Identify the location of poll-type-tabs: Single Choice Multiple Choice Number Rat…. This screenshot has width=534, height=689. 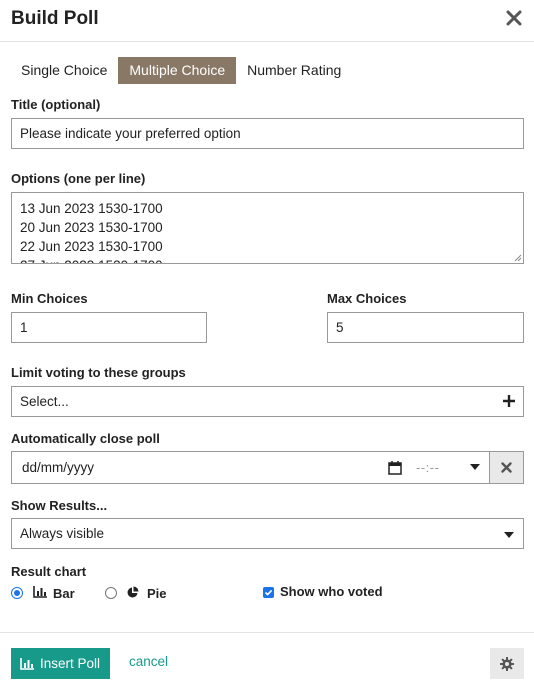
(181, 70).